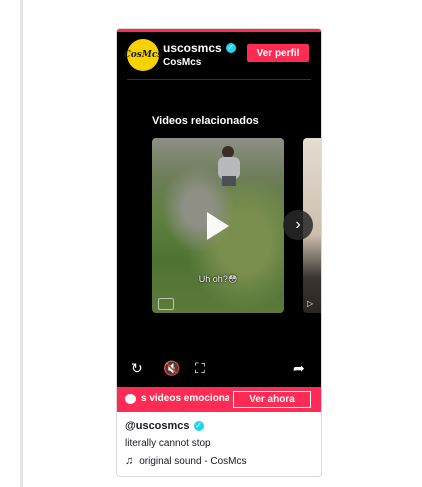  Describe the element at coordinates (200, 368) in the screenshot. I see `fullscreen-icon: ⛶` at that location.